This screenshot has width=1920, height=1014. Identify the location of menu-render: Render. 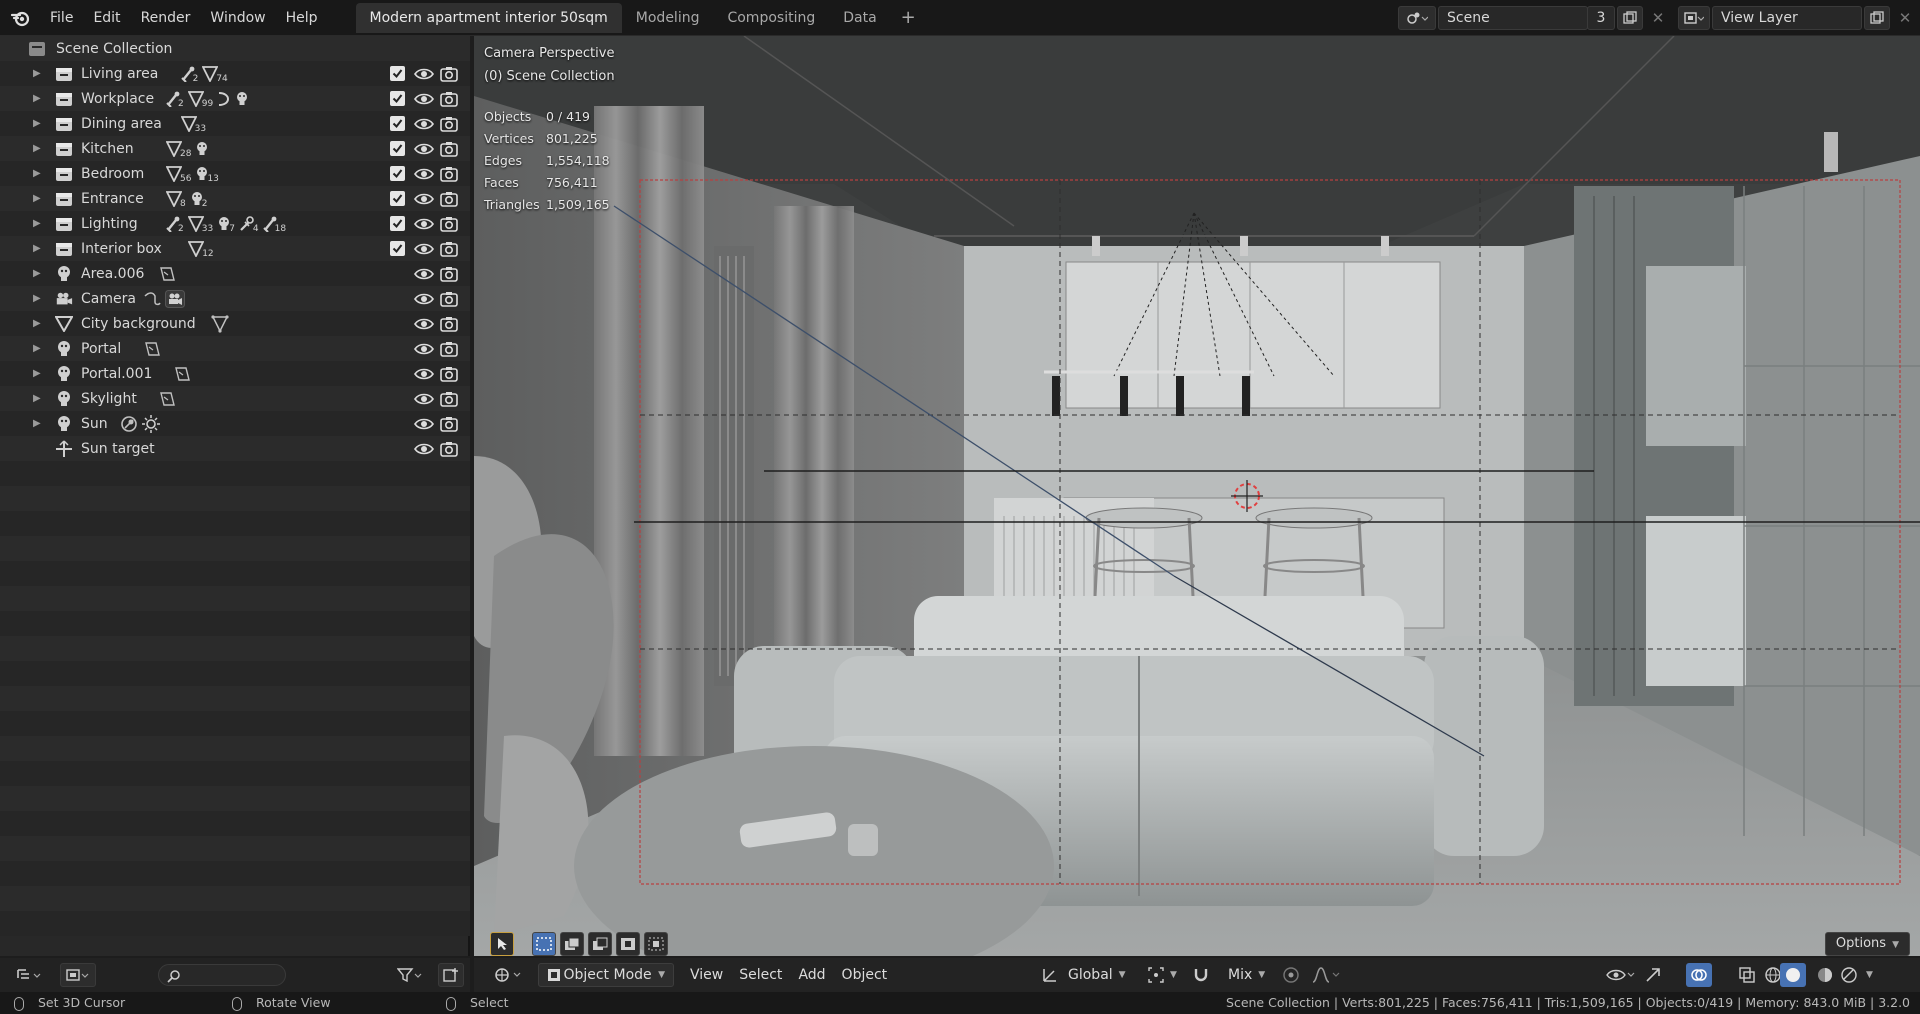
(166, 18).